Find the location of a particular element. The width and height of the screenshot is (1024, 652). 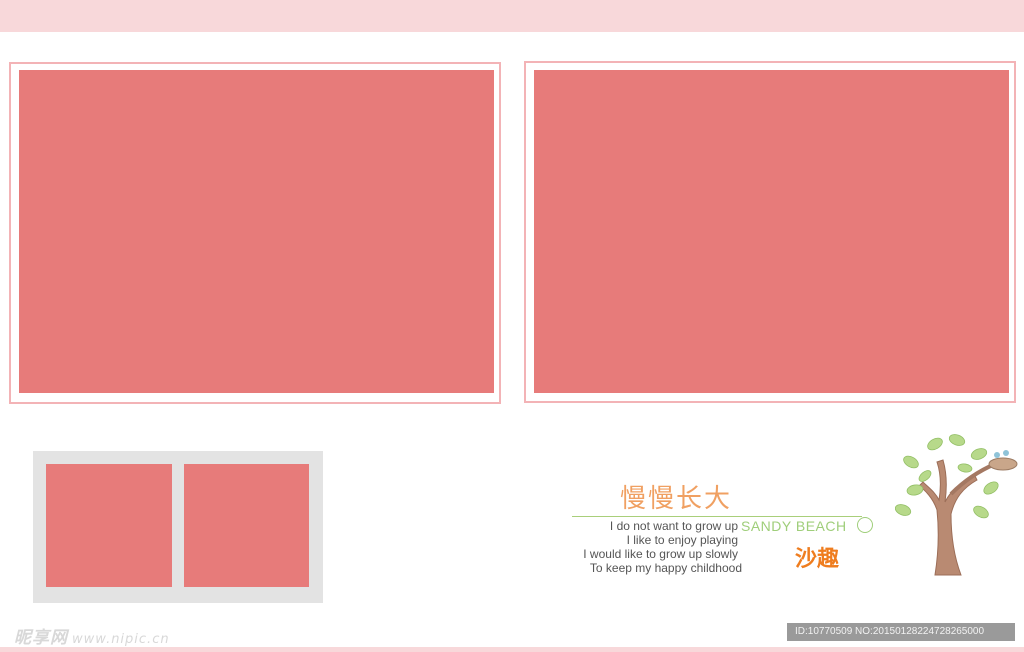

poem-line-4: To keep my happy childhood is located at coordinates (665, 568).